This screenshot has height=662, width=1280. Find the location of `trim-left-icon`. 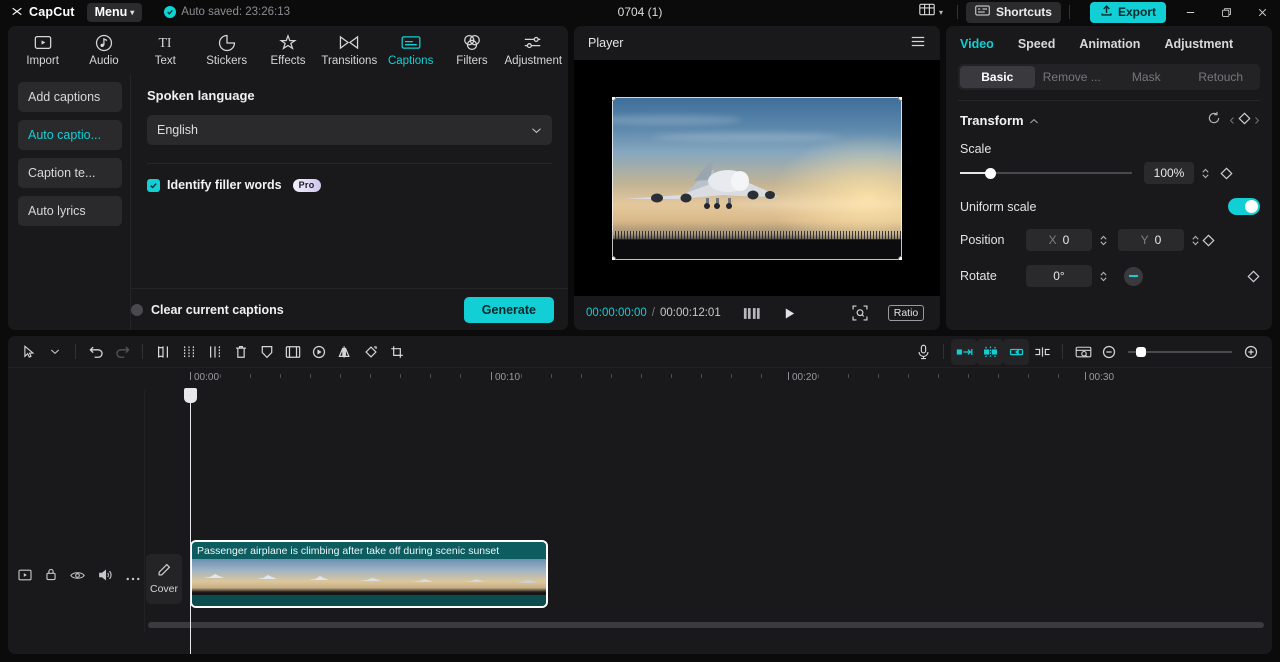

trim-left-icon is located at coordinates (189, 352).